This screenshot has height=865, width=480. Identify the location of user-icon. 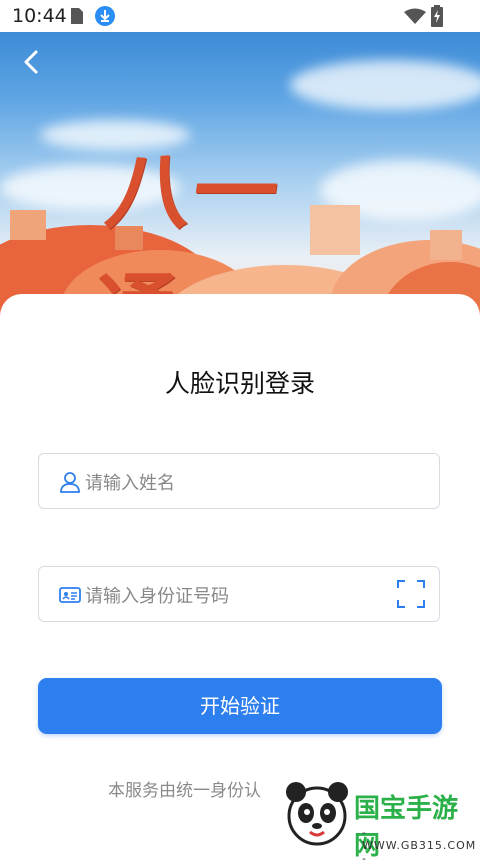
(70, 482).